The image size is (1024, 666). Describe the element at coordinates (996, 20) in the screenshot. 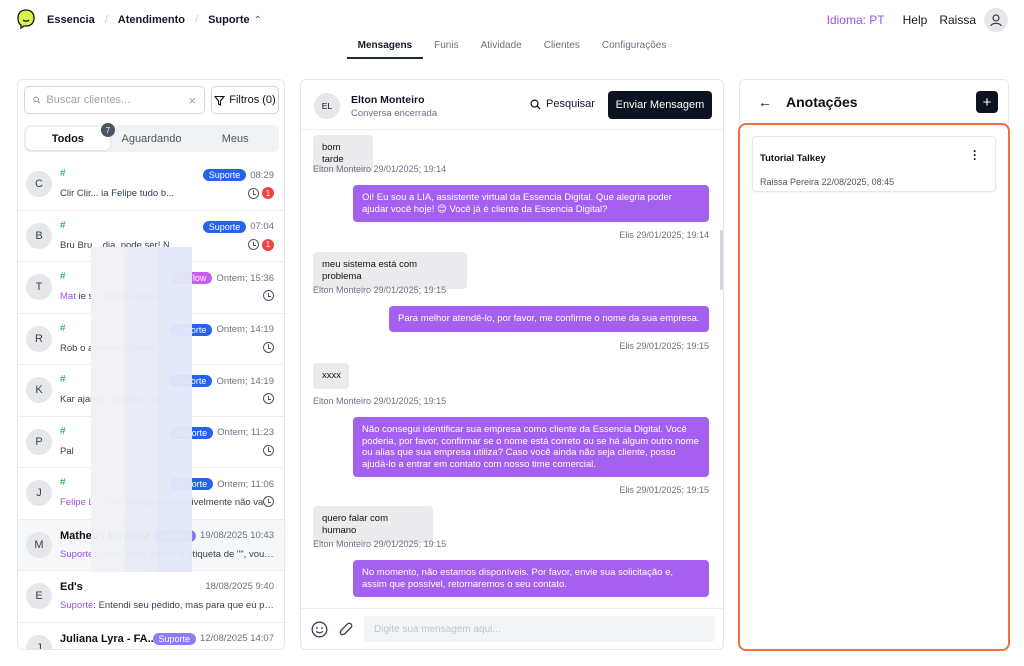

I see `user-avatar-icon` at that location.